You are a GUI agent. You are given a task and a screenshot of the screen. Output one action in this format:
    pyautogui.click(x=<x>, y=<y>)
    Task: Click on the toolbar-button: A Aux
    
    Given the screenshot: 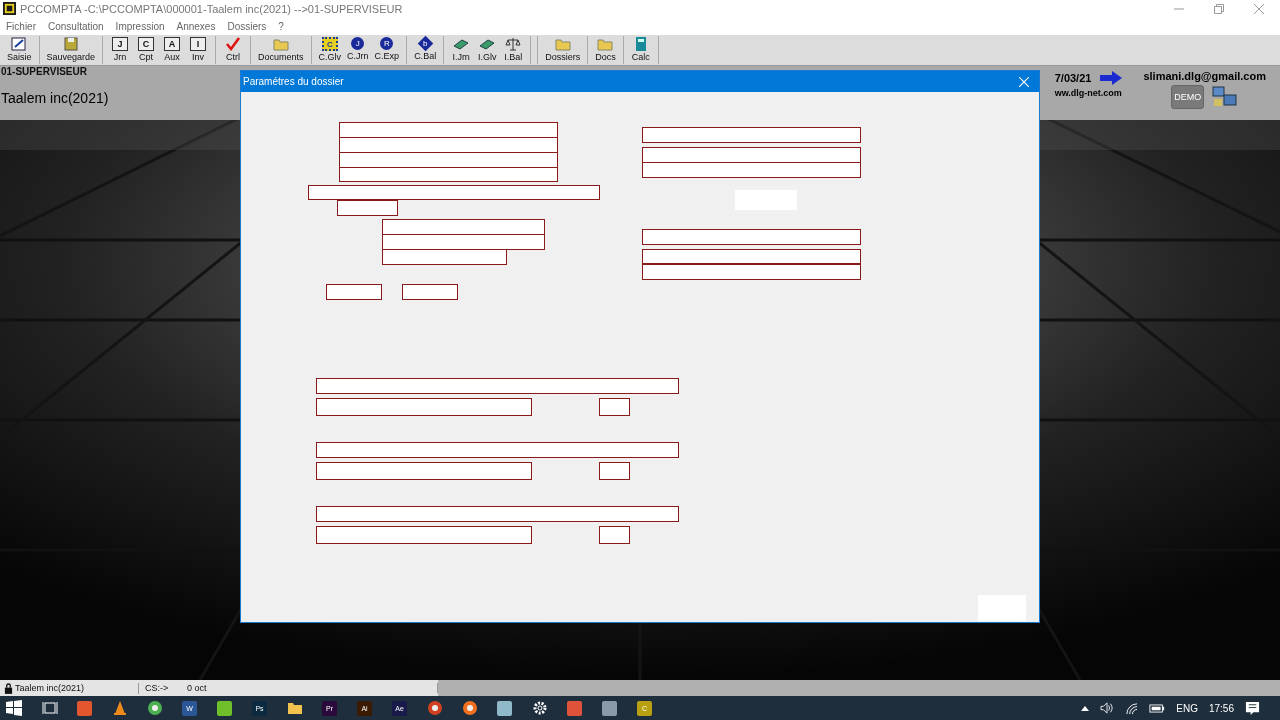 What is the action you would take?
    pyautogui.click(x=172, y=50)
    